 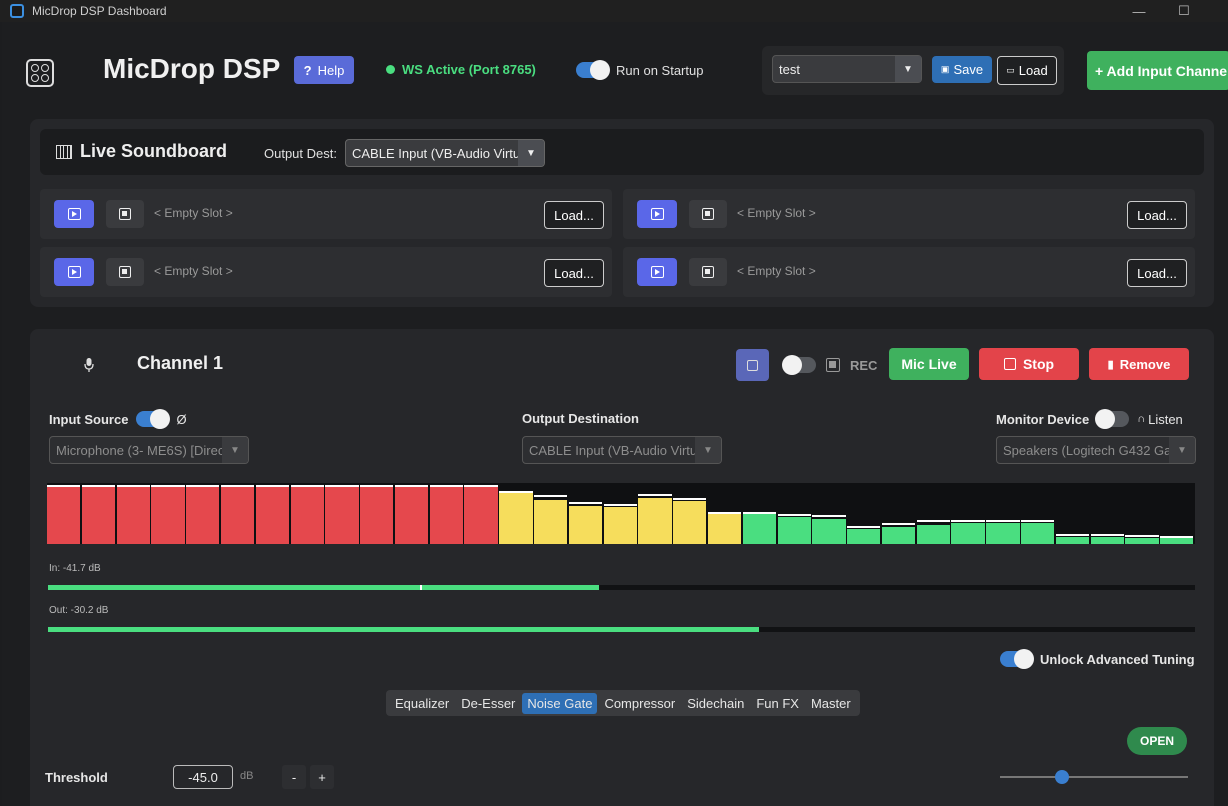 I want to click on listen-toggle, so click(x=1112, y=419).